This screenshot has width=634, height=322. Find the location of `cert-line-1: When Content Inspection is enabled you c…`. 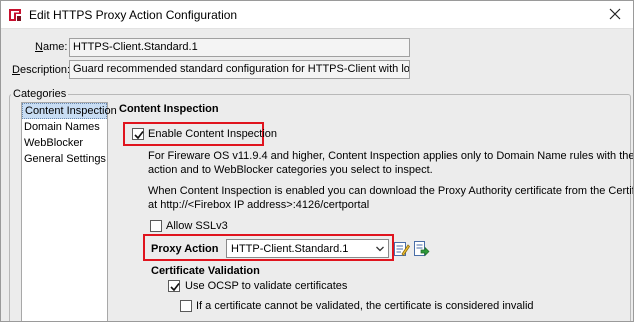

cert-line-1: When Content Inspection is enabled you c… is located at coordinates (390, 191).